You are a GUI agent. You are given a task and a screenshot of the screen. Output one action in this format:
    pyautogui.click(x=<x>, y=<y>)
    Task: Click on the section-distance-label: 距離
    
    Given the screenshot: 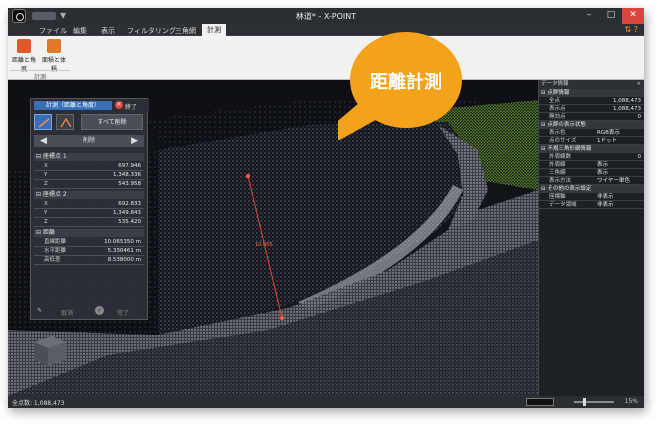 What is the action you would take?
    pyautogui.click(x=48, y=232)
    